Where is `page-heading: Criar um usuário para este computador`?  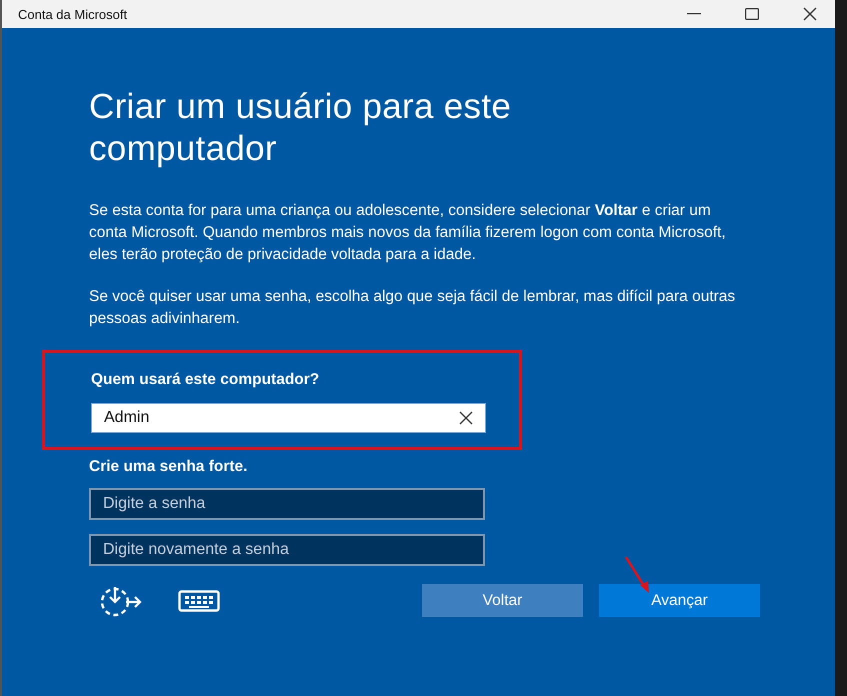 page-heading: Criar um usuário para este computador is located at coordinates (300, 128).